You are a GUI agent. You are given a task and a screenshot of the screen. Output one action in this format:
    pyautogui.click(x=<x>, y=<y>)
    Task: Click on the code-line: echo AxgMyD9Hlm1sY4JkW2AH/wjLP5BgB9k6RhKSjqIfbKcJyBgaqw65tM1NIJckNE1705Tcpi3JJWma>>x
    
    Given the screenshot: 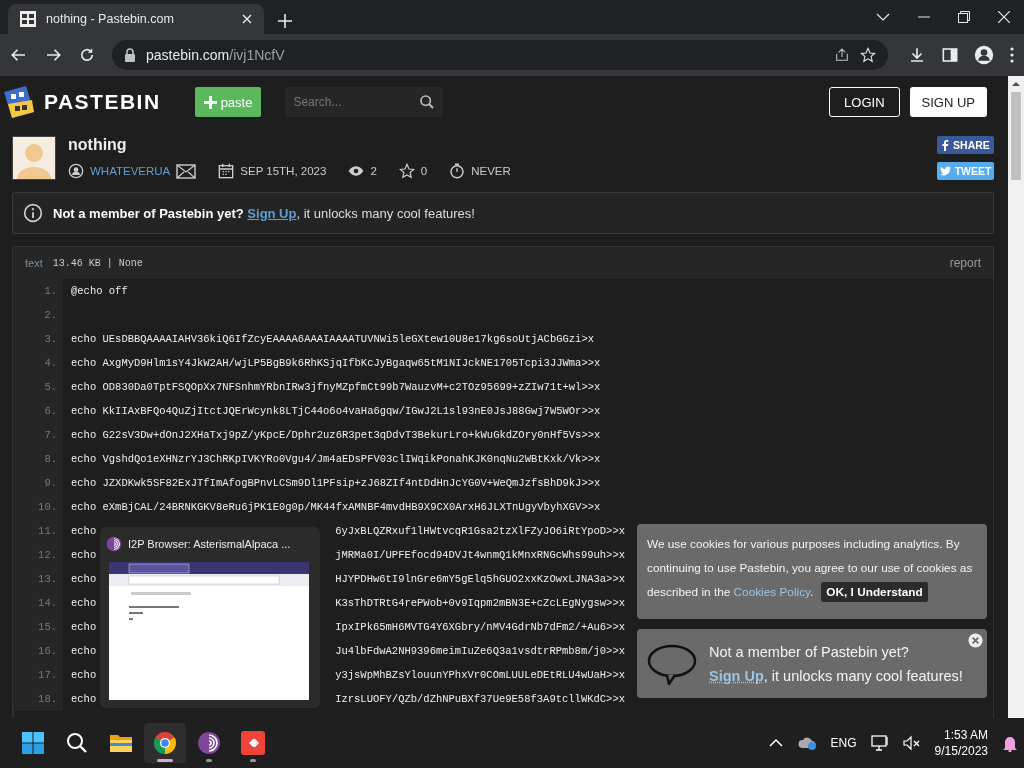 What is the action you would take?
    pyautogui.click(x=336, y=363)
    